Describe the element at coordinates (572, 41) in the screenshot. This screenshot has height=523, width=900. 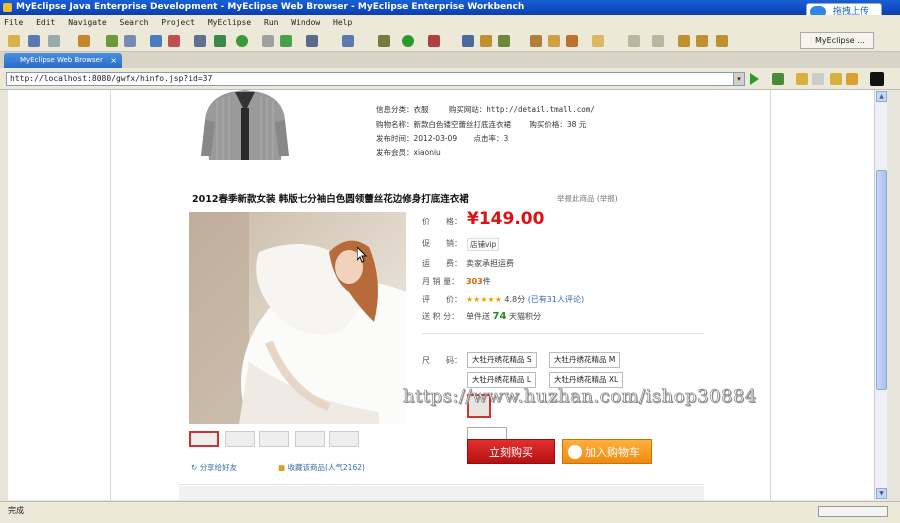
I see `annotation-icon` at that location.